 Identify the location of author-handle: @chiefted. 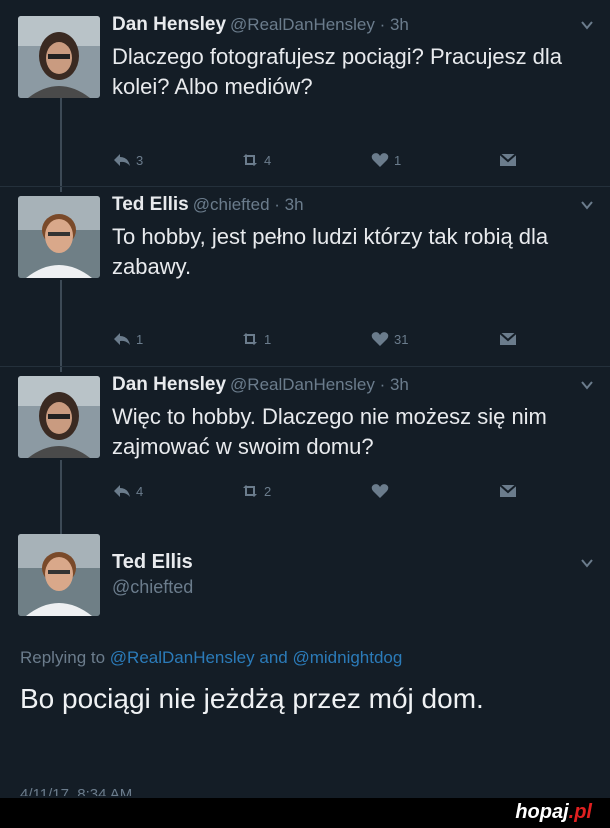
(152, 587).